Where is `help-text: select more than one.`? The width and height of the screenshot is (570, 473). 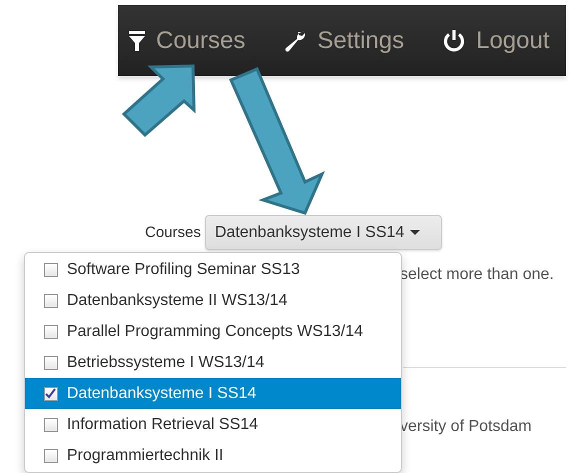 help-text: select more than one. is located at coordinates (477, 275).